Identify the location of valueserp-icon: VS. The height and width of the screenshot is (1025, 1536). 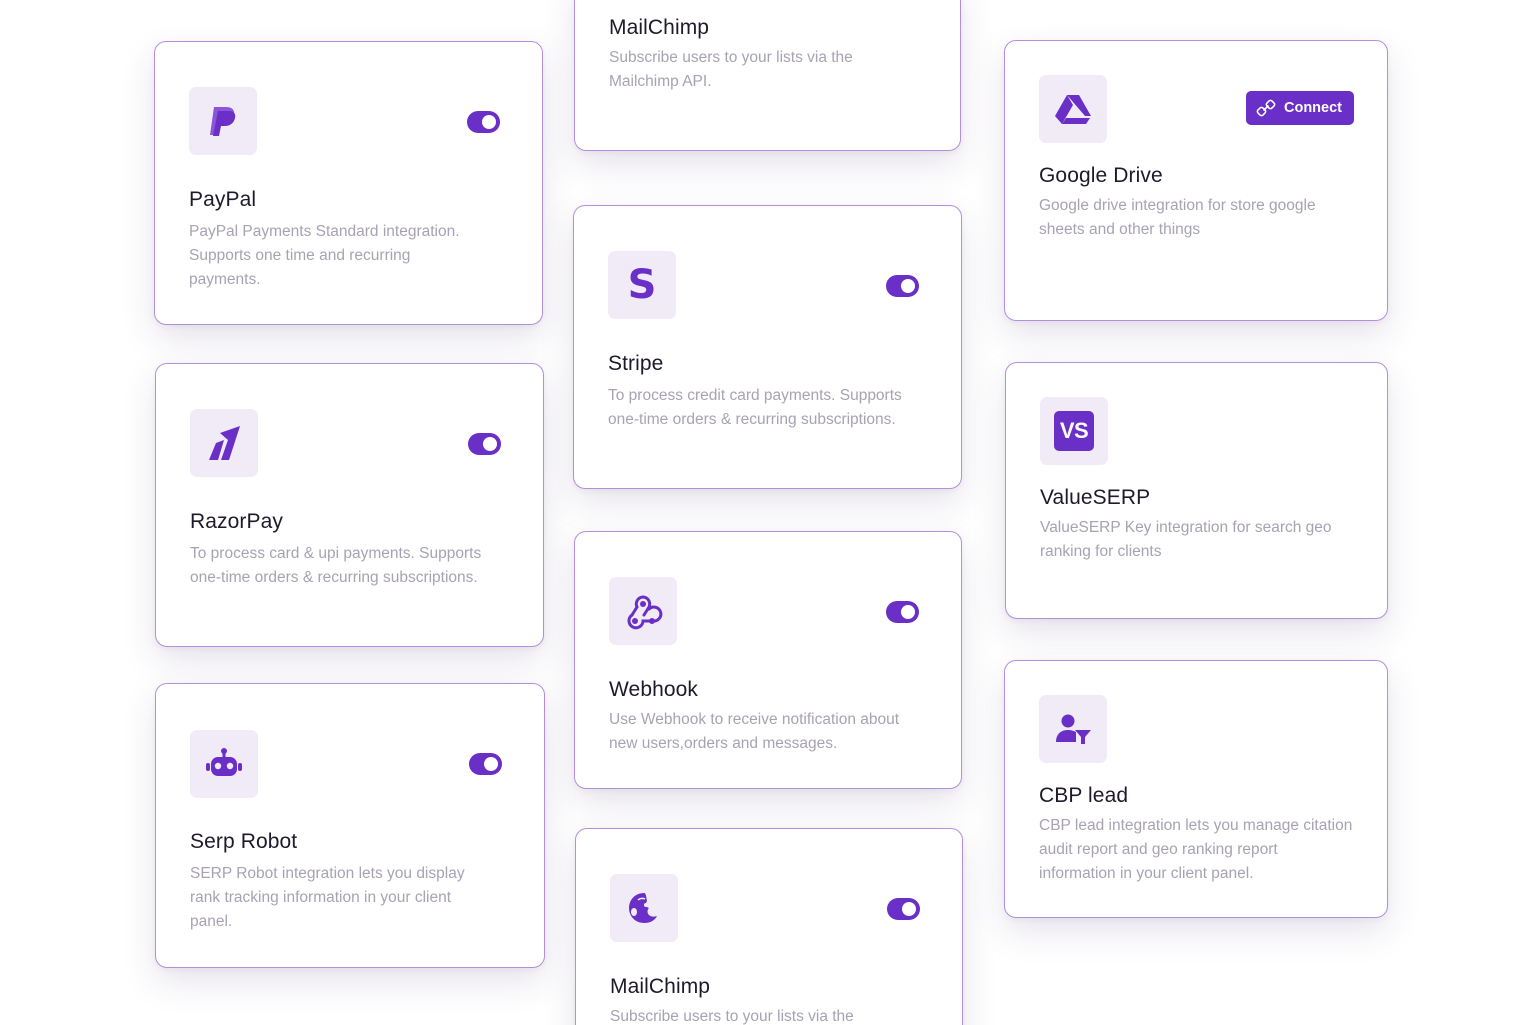
(1074, 431).